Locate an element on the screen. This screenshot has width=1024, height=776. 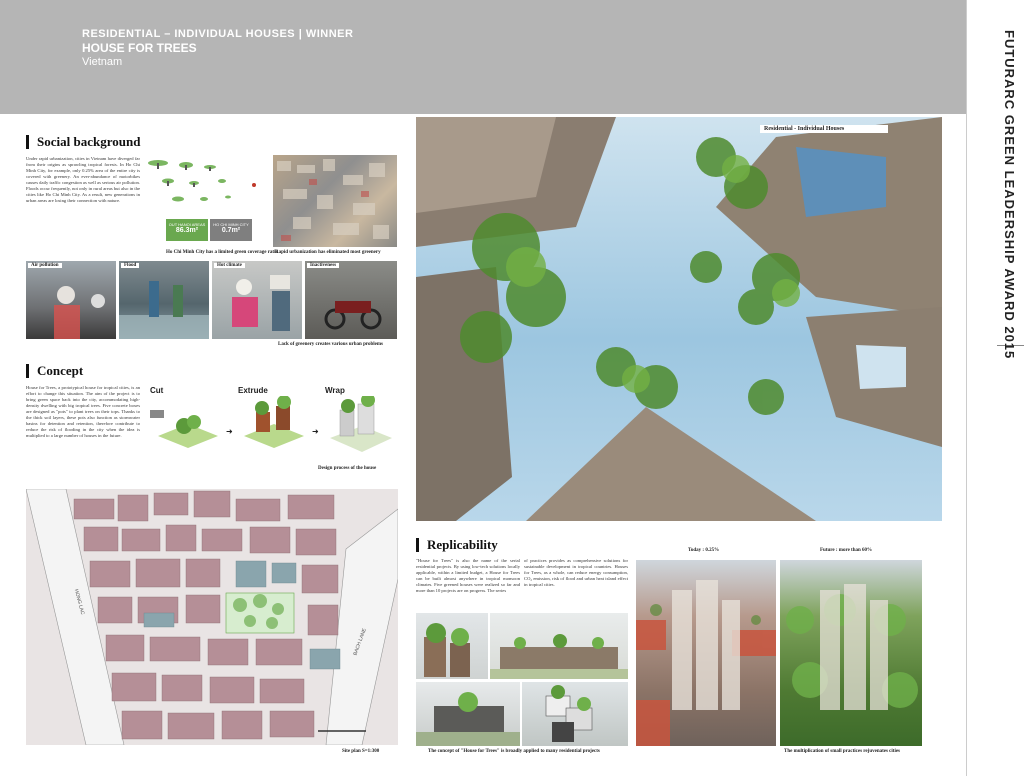
site-plan-drawing is located at coordinates (212, 617).